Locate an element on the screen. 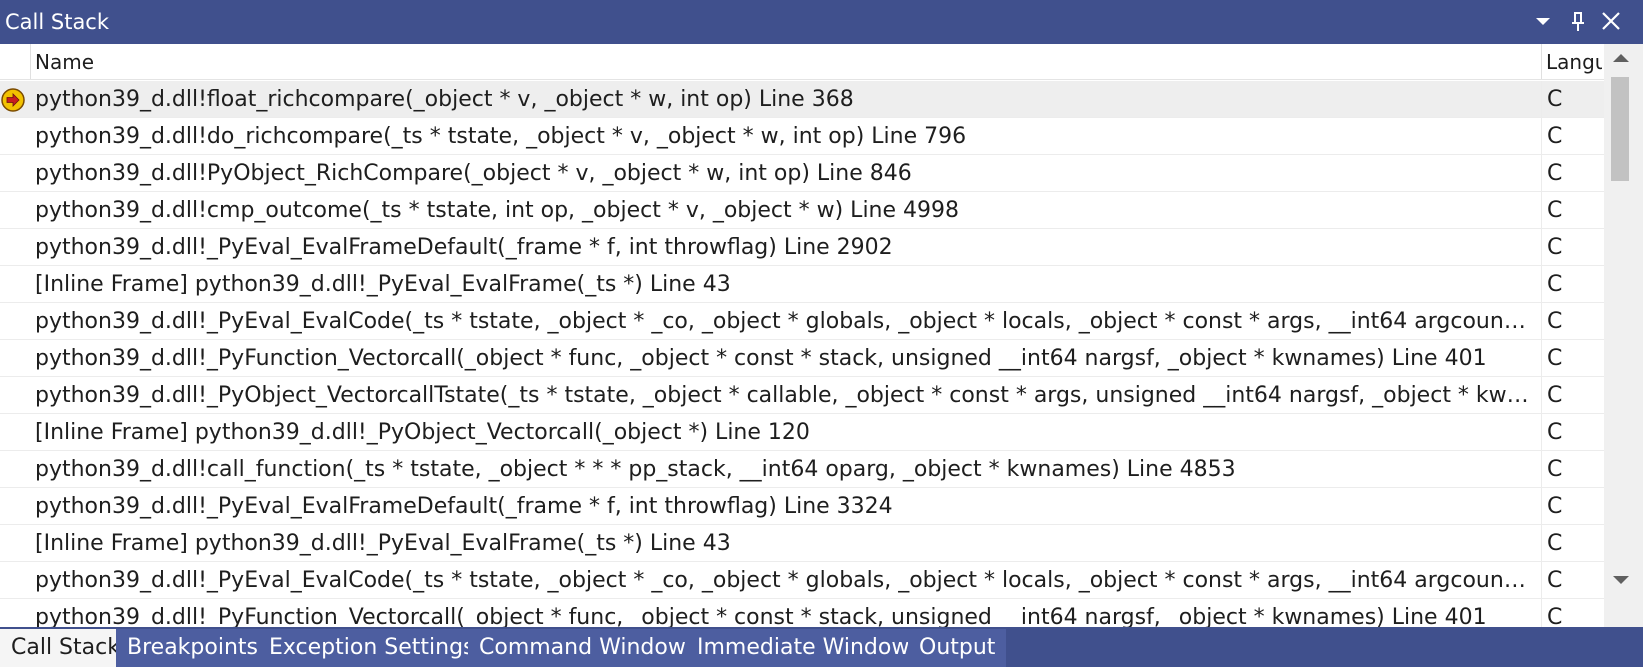  tool-window-titlebar: Call Stack is located at coordinates (821, 22).